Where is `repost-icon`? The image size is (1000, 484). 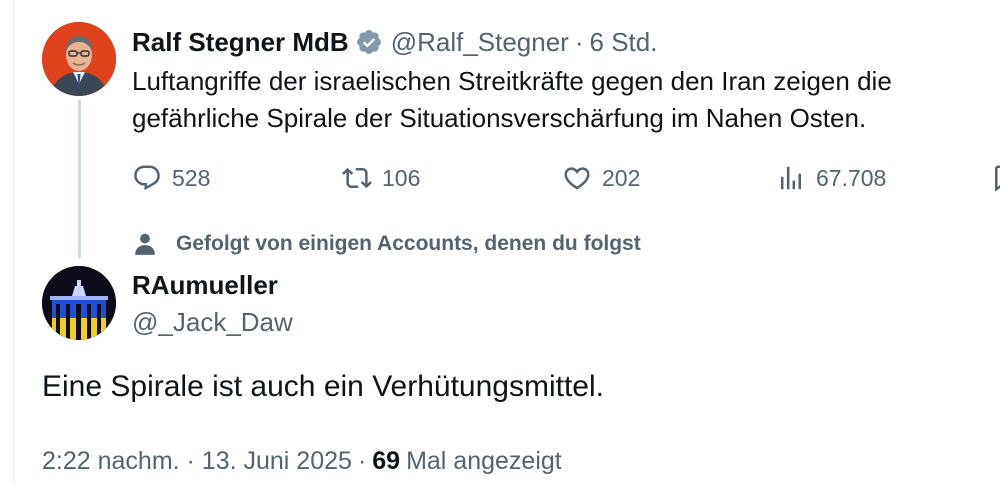 repost-icon is located at coordinates (357, 178).